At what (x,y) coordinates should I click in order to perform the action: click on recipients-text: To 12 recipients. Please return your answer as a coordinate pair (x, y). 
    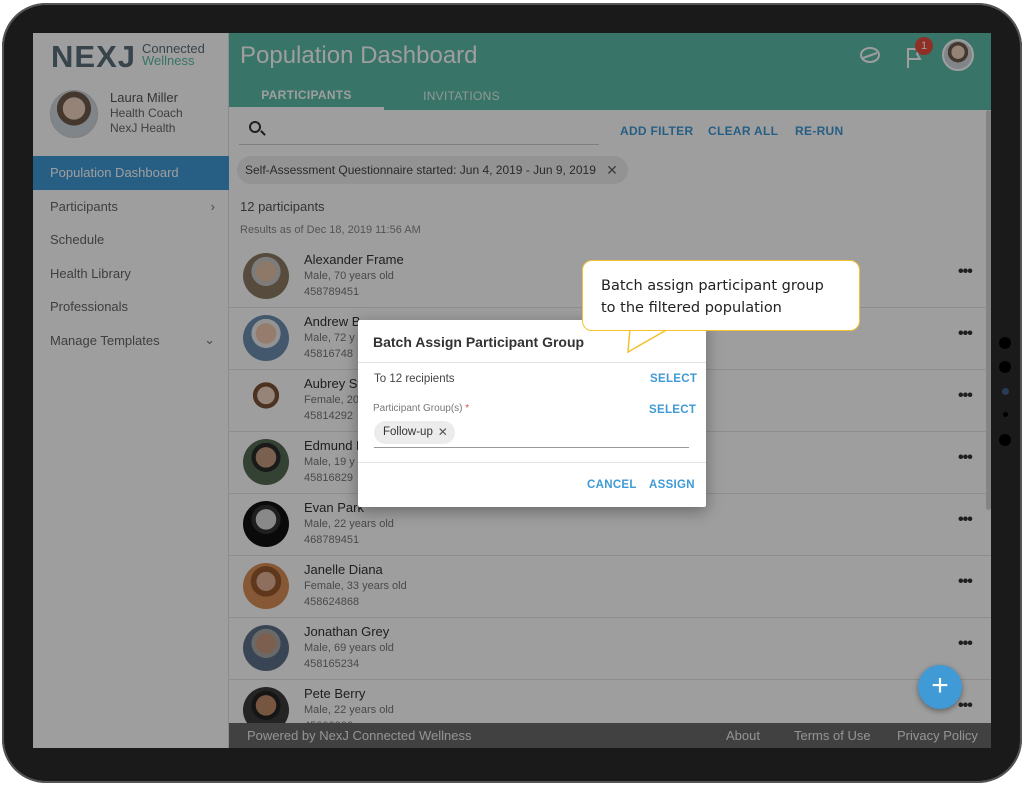
    Looking at the image, I should click on (414, 379).